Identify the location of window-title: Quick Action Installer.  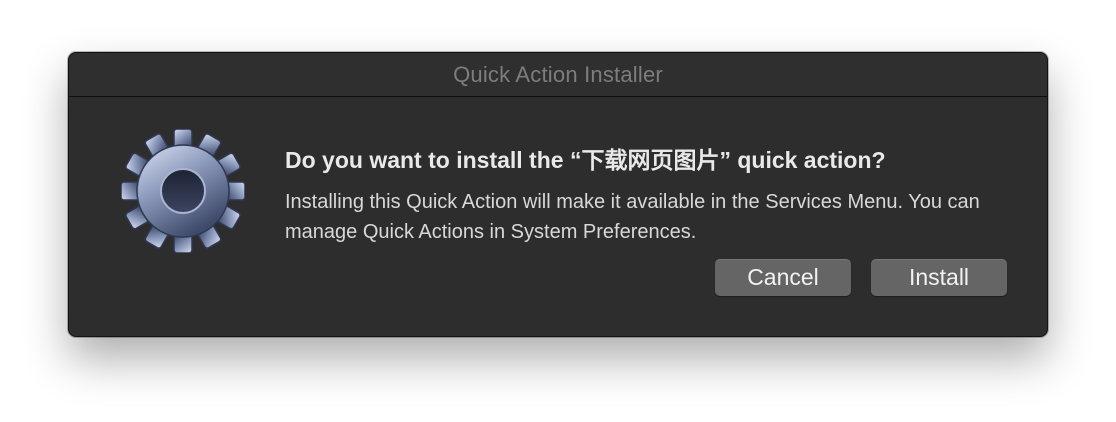
(558, 74).